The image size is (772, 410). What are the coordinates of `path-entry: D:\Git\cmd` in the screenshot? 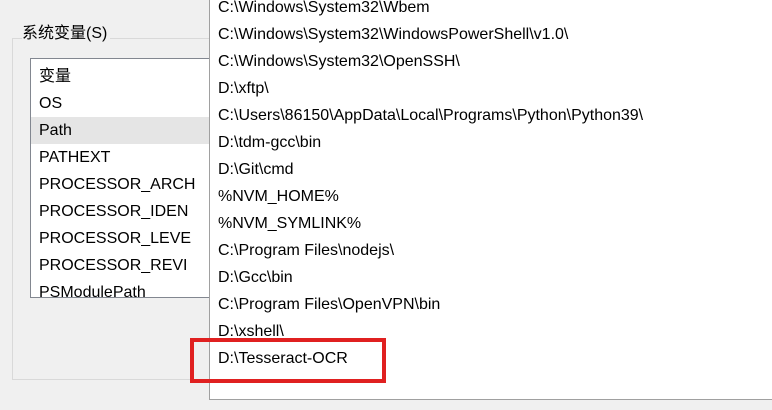 It's located at (491, 169).